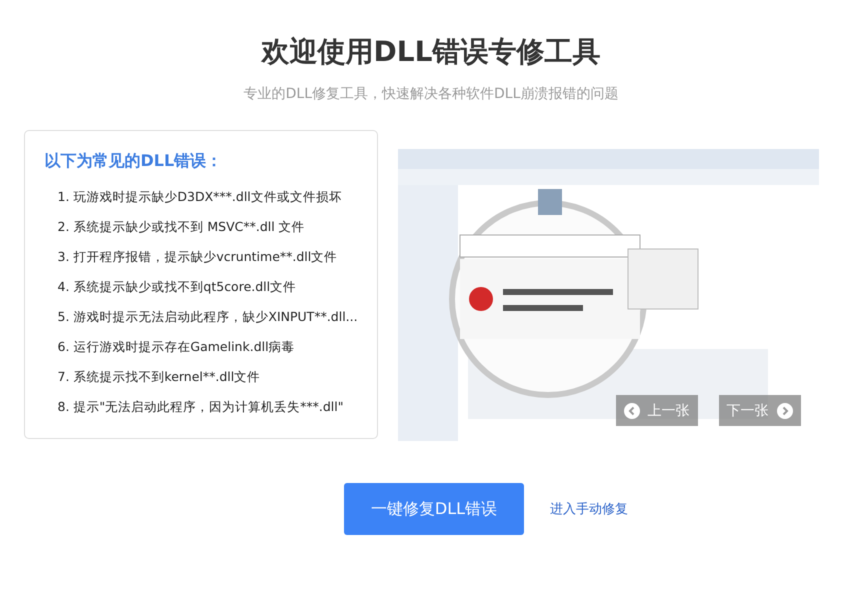  What do you see at coordinates (784, 410) in the screenshot?
I see `chevron-right-icon` at bounding box center [784, 410].